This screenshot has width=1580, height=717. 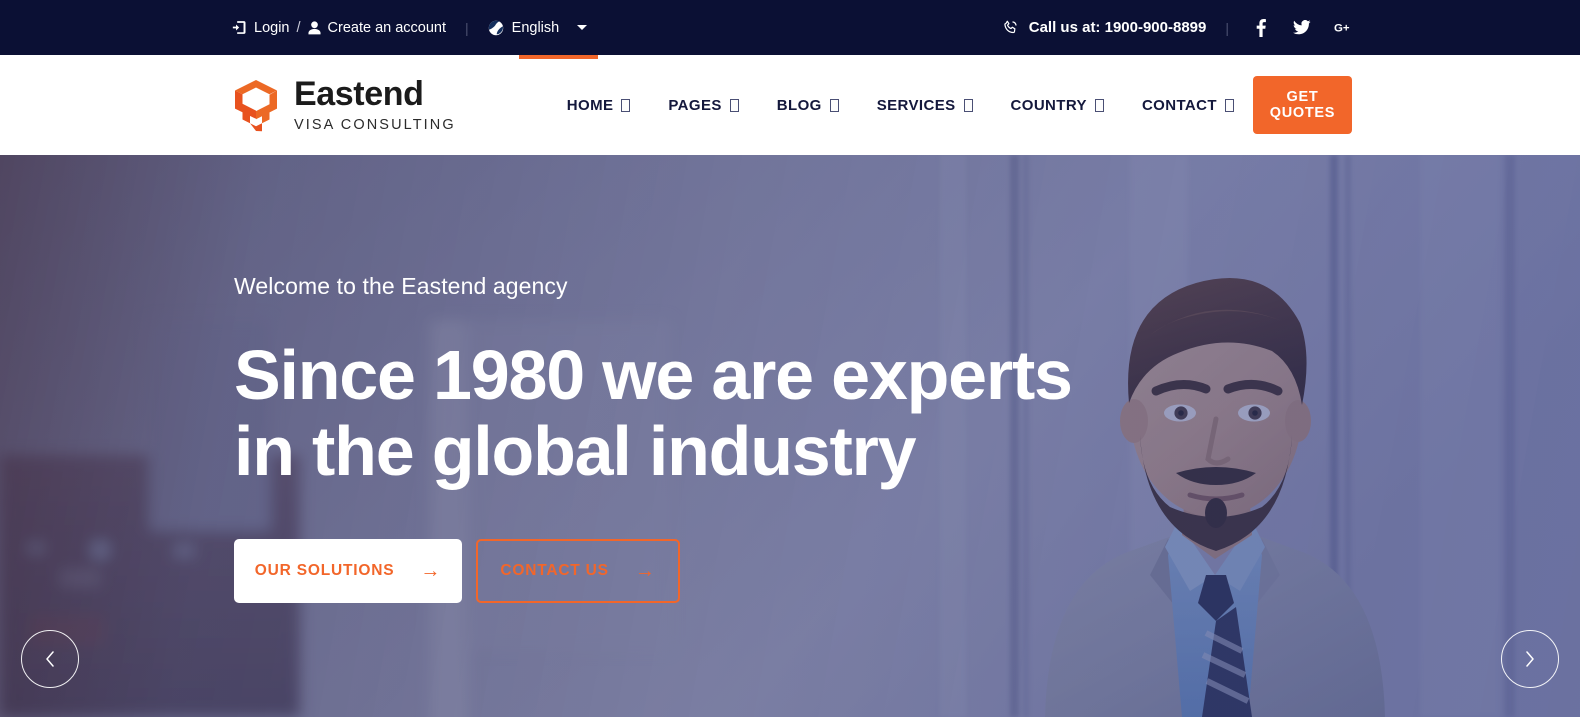 I want to click on nav-item-services: SERVICES, so click(x=925, y=105).